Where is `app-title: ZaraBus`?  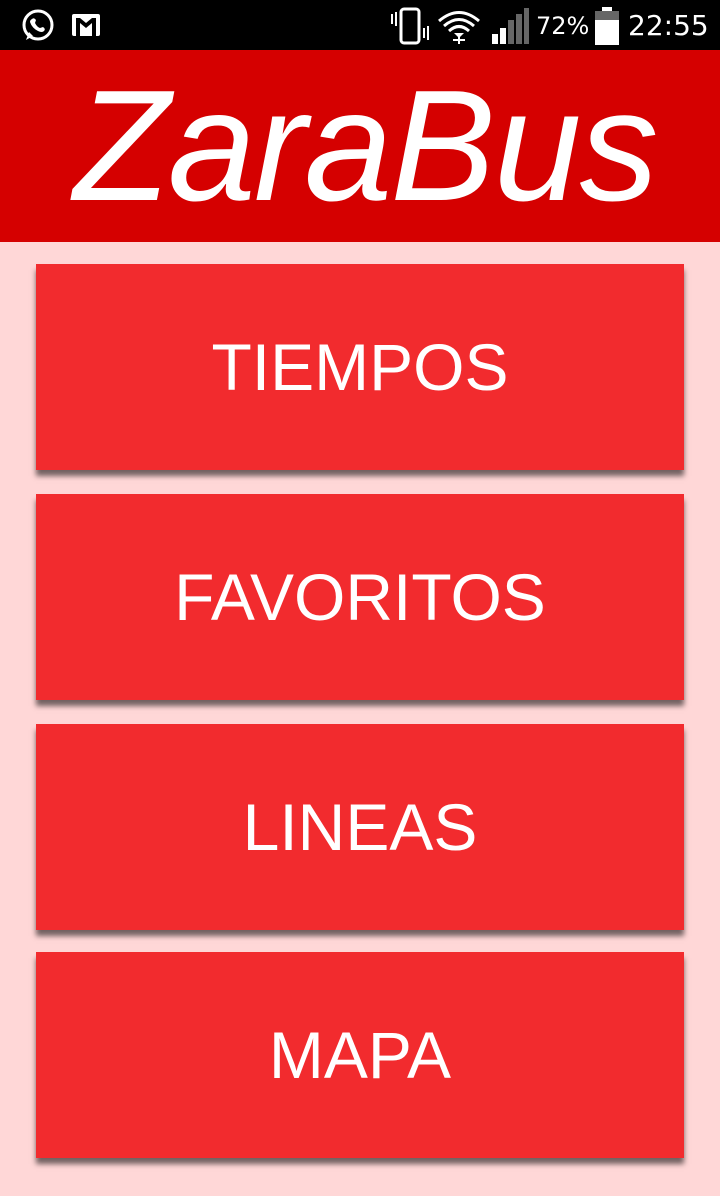 app-title: ZaraBus is located at coordinates (365, 146).